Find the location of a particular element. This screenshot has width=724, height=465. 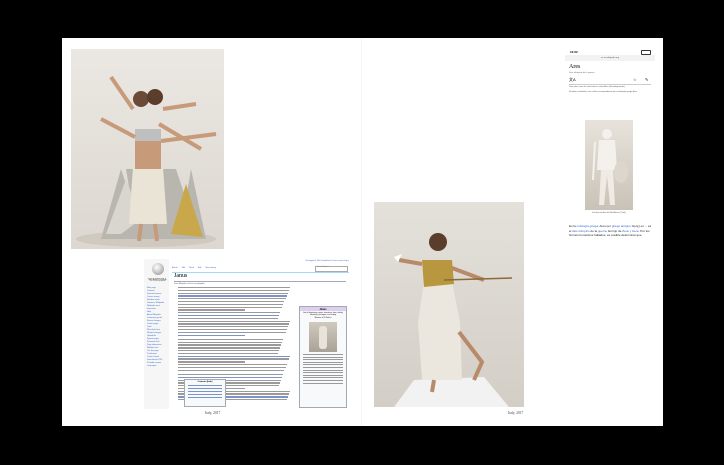

mobile-url-bar: es.m.wikipedia.org is located at coordinates (610, 58).